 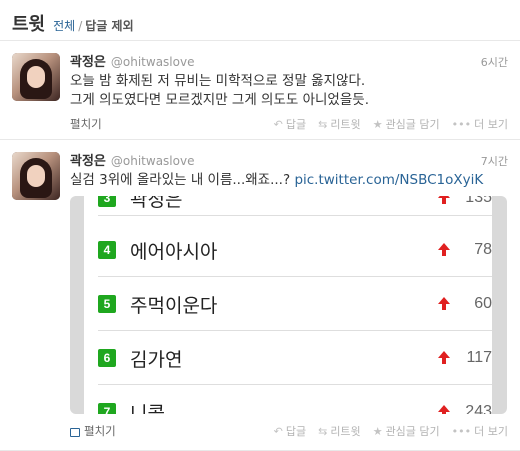 What do you see at coordinates (107, 408) in the screenshot?
I see `rank-badge: 7` at bounding box center [107, 408].